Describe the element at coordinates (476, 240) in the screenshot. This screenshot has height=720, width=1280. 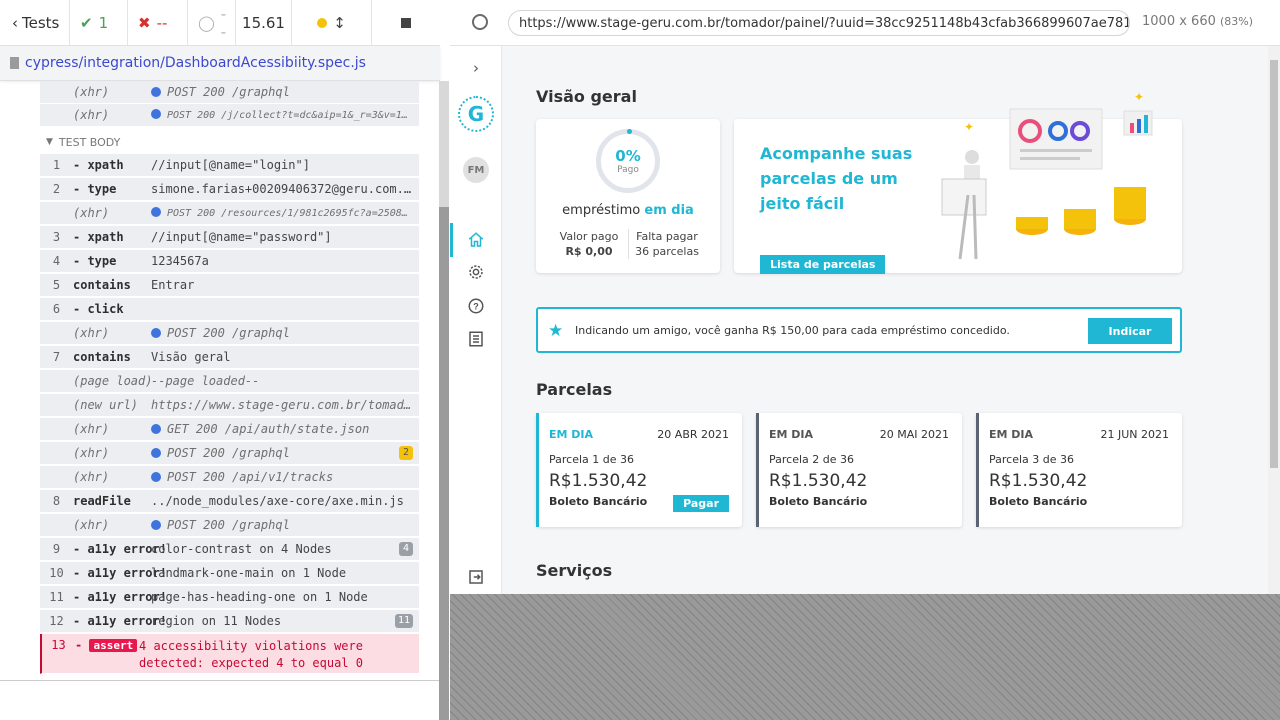
I see `sidebar-item-home` at that location.